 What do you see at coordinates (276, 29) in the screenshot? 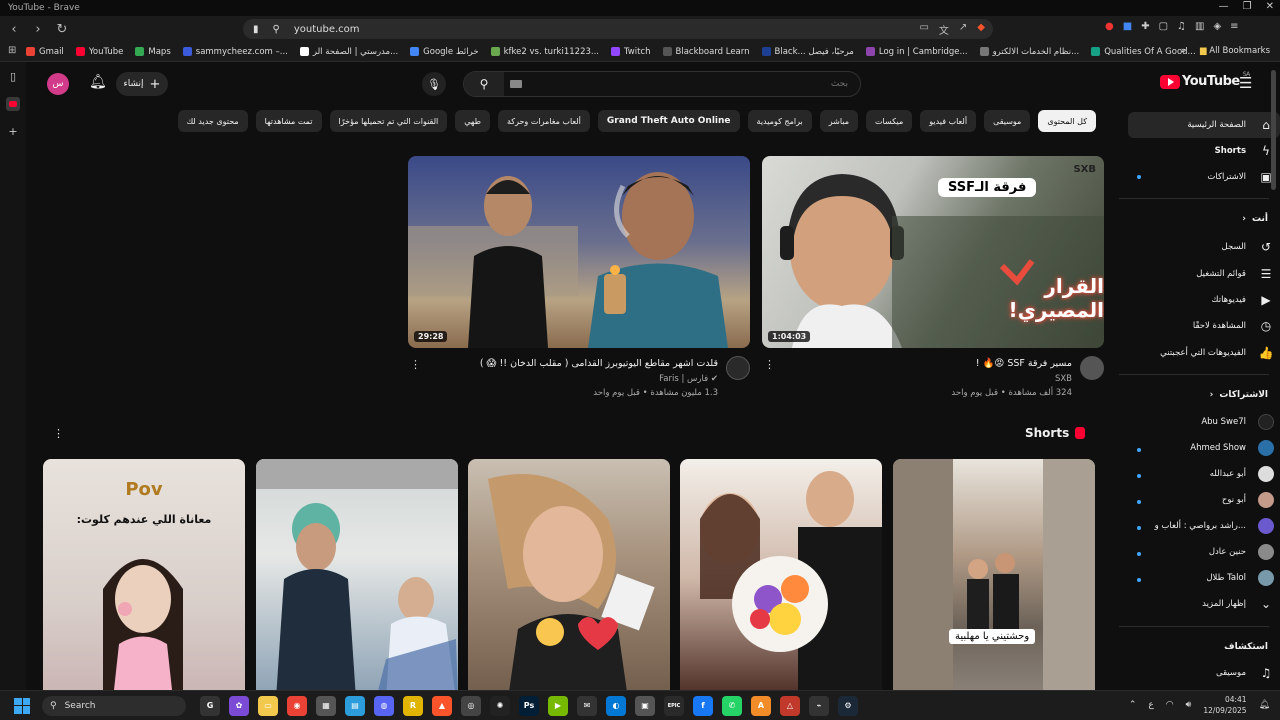
I see `site-info-icon: ⚲` at bounding box center [276, 29].